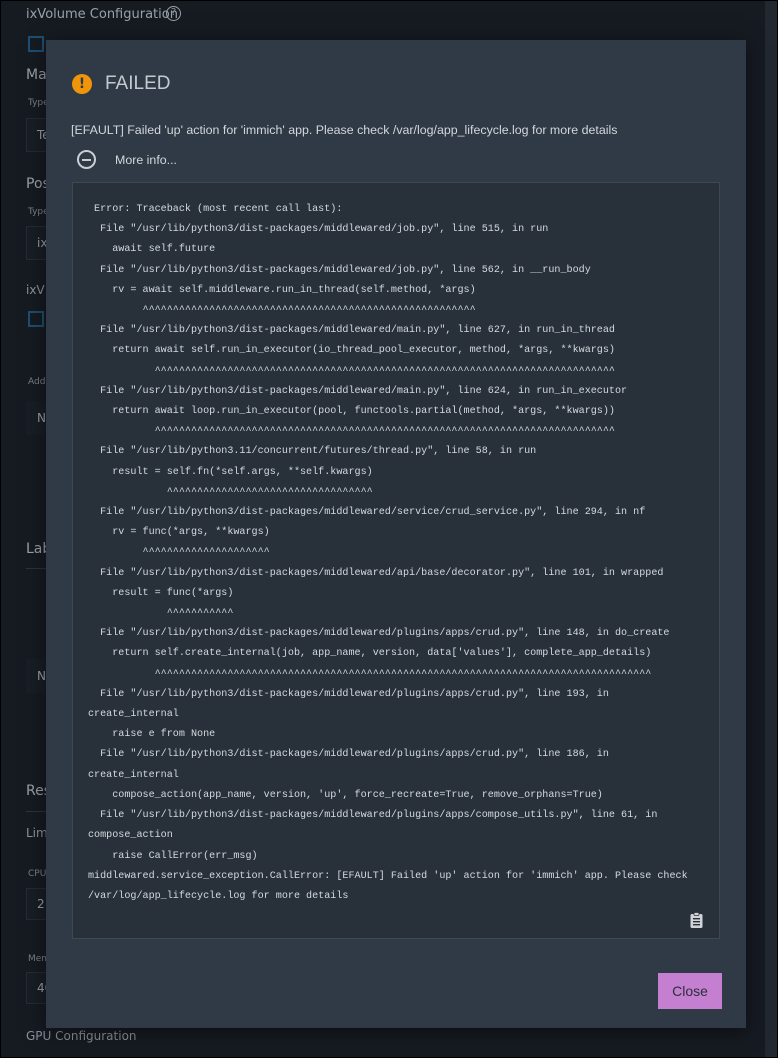  Describe the element at coordinates (81, 1036) in the screenshot. I see `gpu-heading: GPU Configuration` at that location.